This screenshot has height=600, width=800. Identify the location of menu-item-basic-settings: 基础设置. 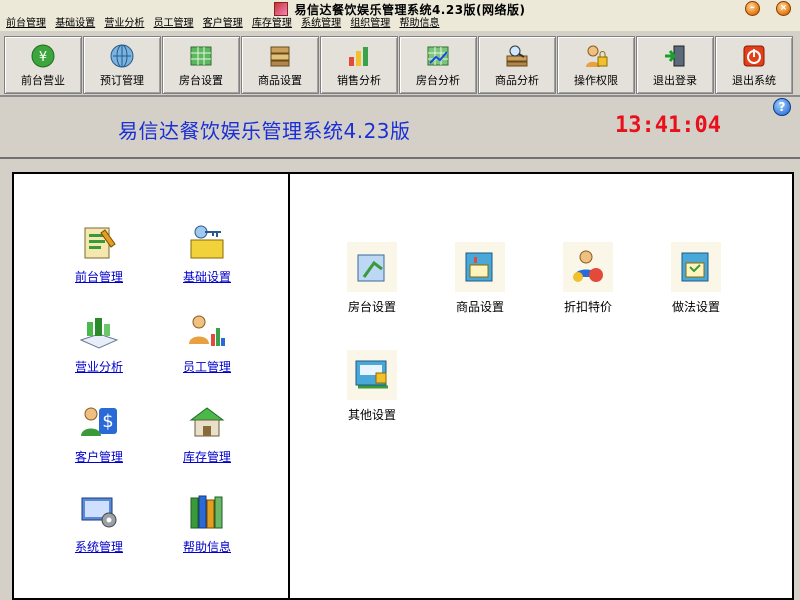
(75, 24).